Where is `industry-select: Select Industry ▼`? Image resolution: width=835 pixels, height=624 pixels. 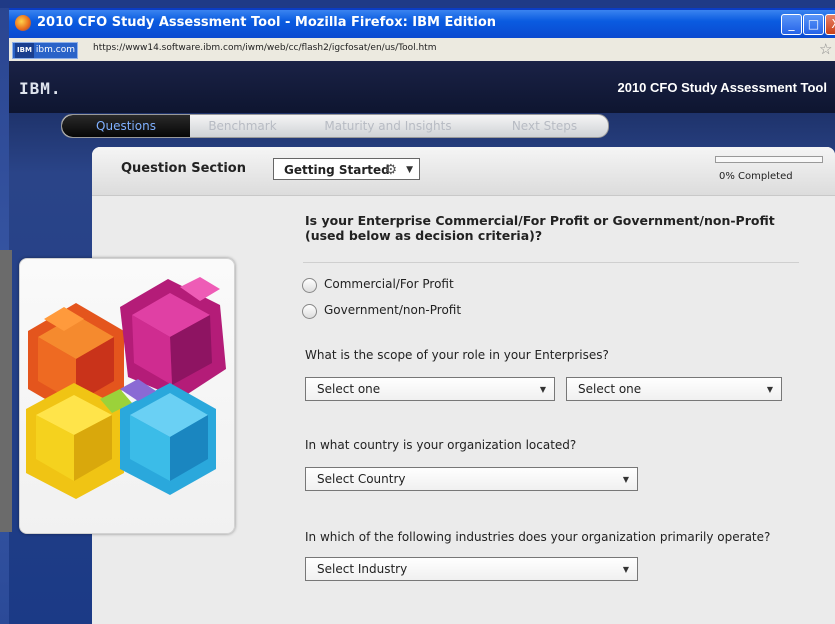 industry-select: Select Industry ▼ is located at coordinates (471, 569).